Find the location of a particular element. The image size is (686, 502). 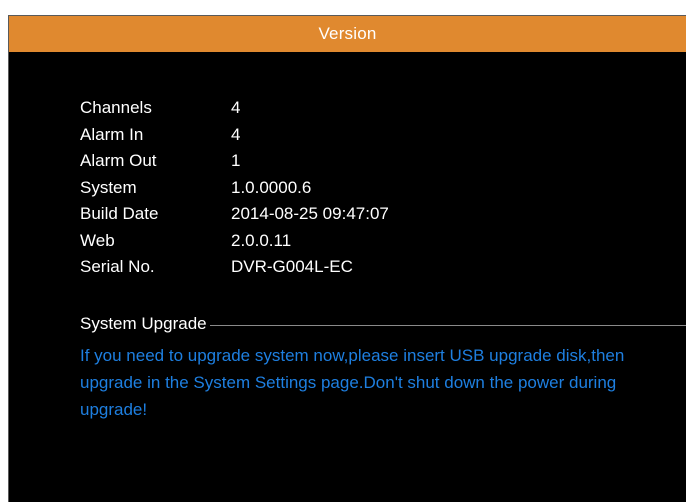

info-label: Alarm In is located at coordinates (112, 134).